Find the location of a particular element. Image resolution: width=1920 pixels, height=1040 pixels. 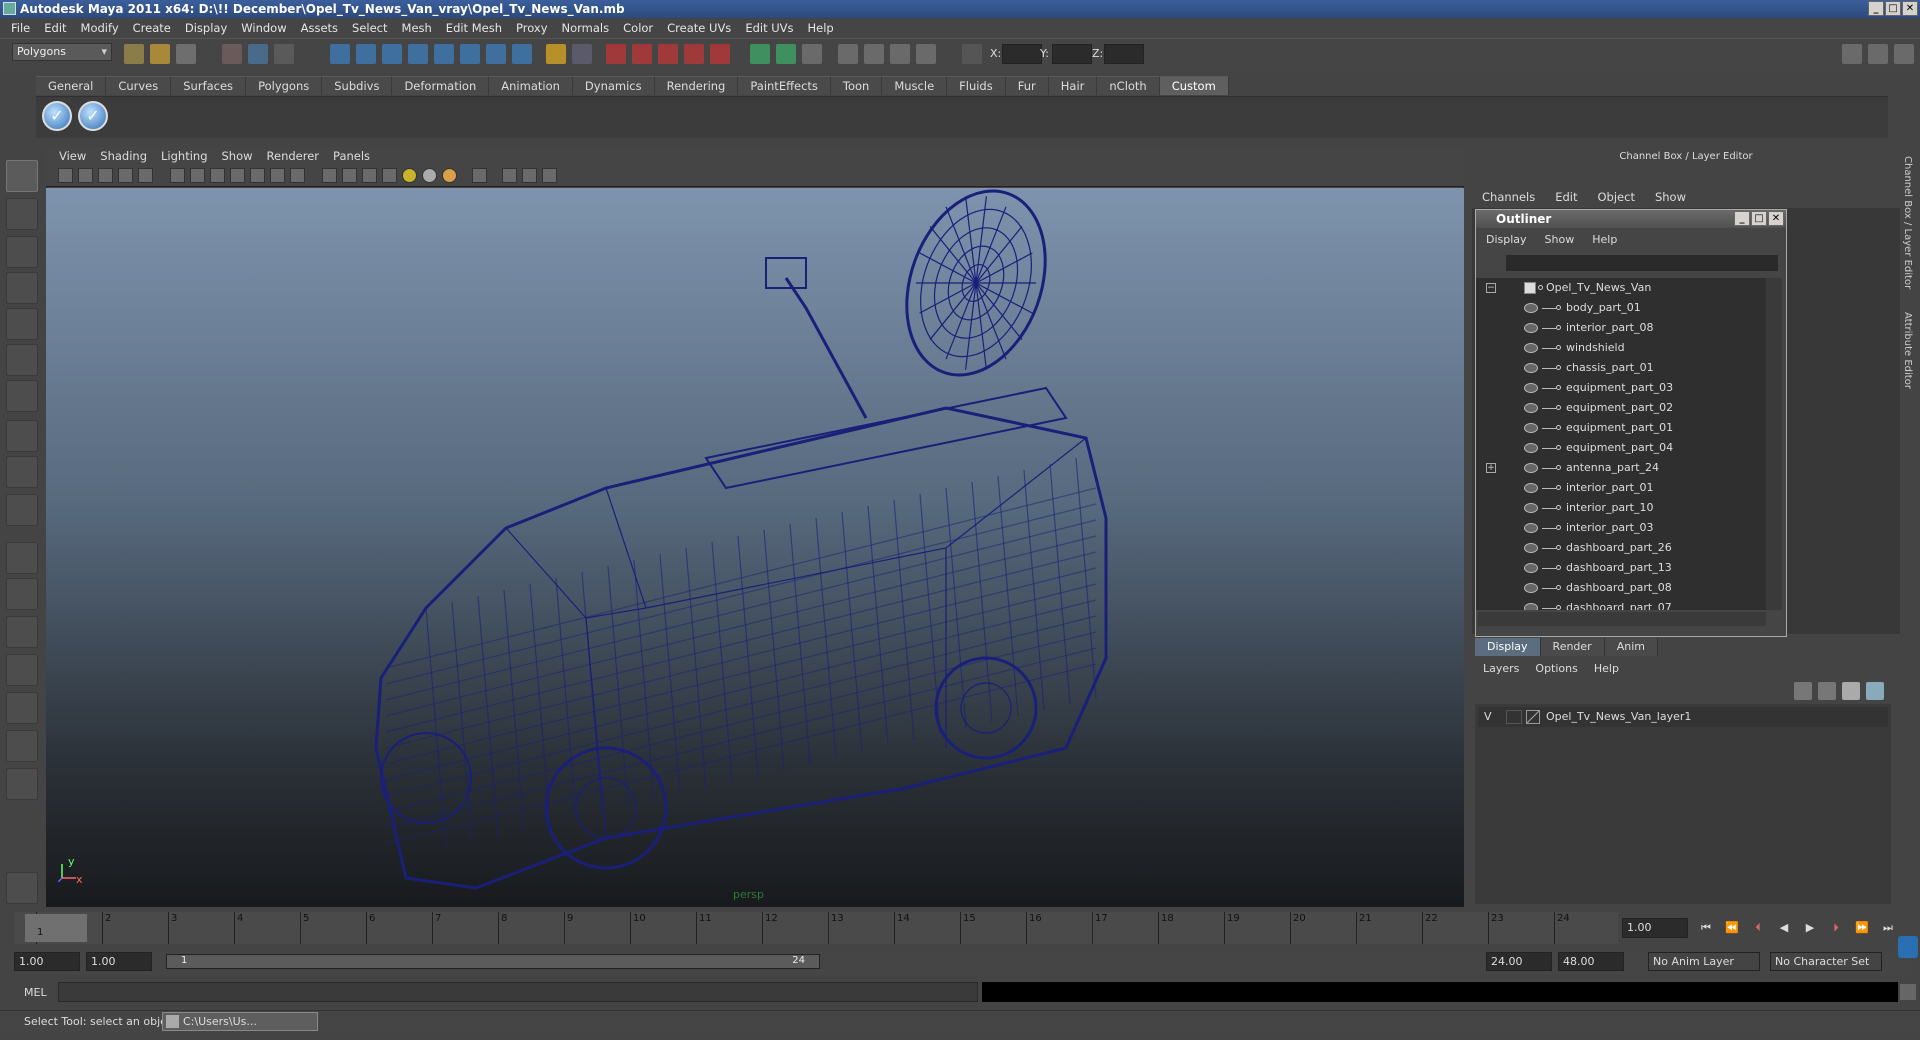

layer-row: V Opel_Tv_News_Van_layer1 is located at coordinates (1683, 717).